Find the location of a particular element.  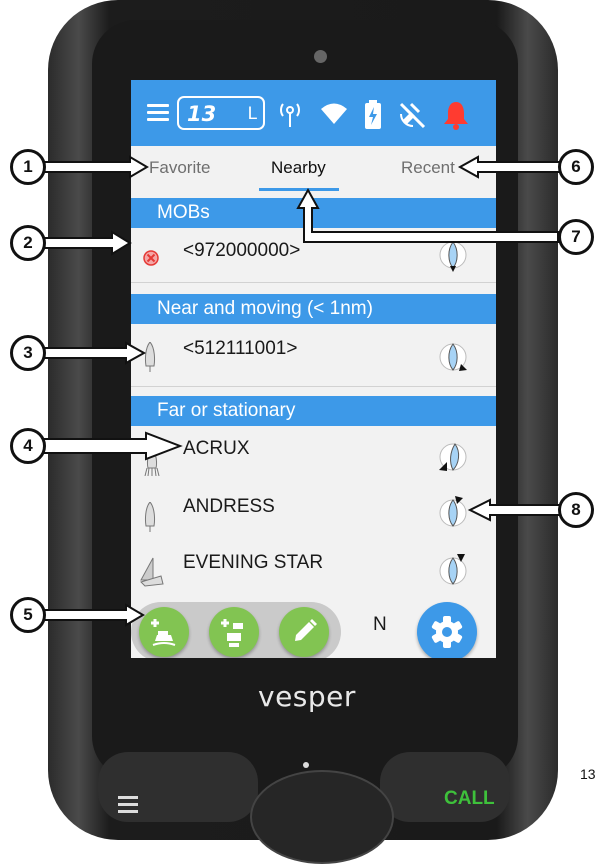

callout-6: 6 is located at coordinates (576, 167).